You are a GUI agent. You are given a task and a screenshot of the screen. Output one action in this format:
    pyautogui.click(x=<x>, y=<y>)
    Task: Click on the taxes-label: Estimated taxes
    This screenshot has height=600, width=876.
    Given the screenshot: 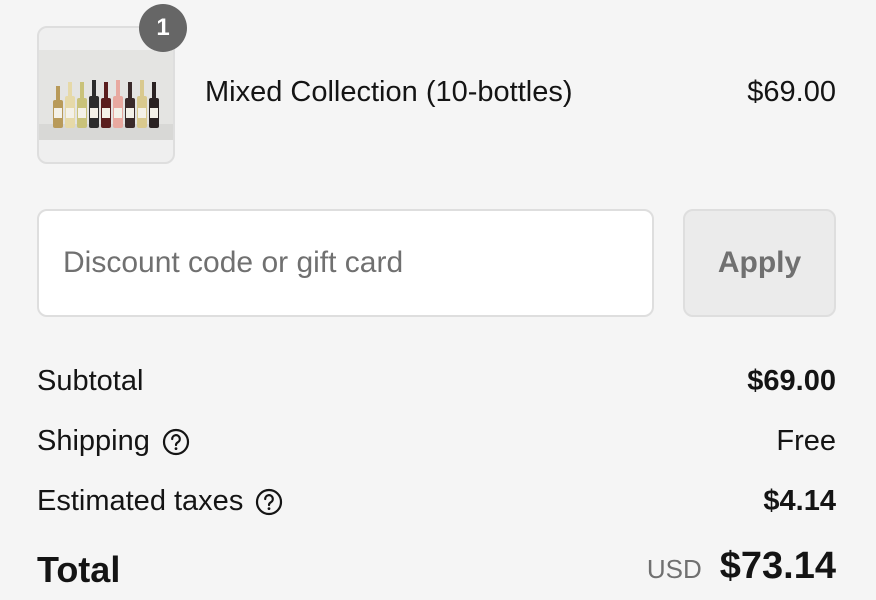 What is the action you would take?
    pyautogui.click(x=140, y=501)
    